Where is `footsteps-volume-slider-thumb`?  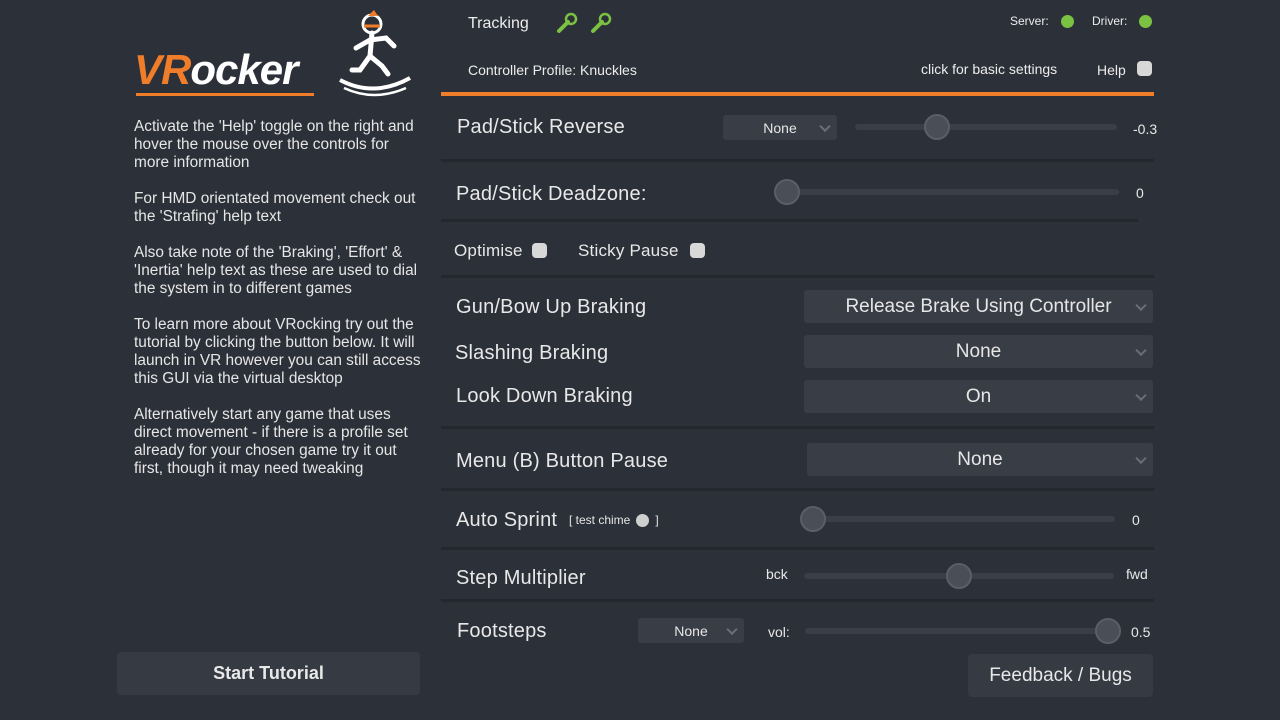 footsteps-volume-slider-thumb is located at coordinates (1108, 631).